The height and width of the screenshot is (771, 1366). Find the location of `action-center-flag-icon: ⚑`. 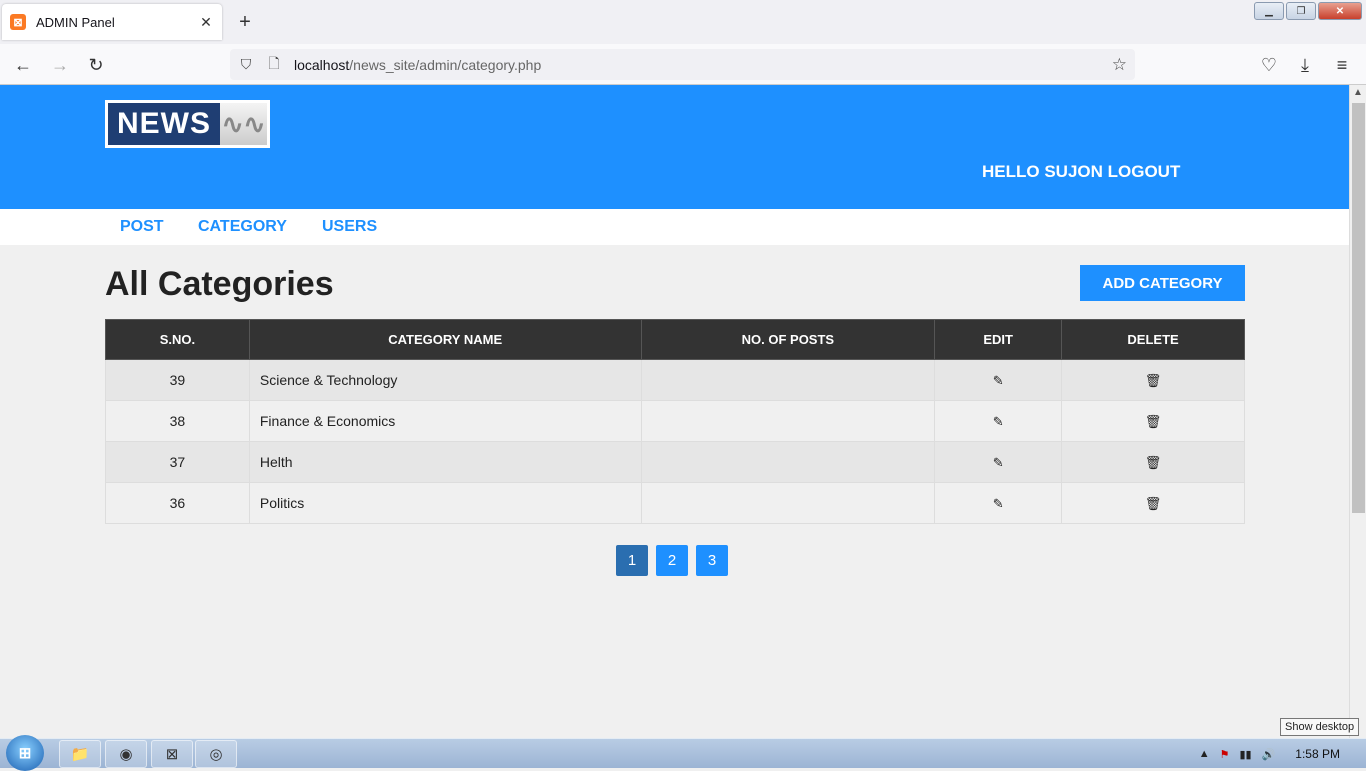

action-center-flag-icon: ⚑ is located at coordinates (1225, 754).